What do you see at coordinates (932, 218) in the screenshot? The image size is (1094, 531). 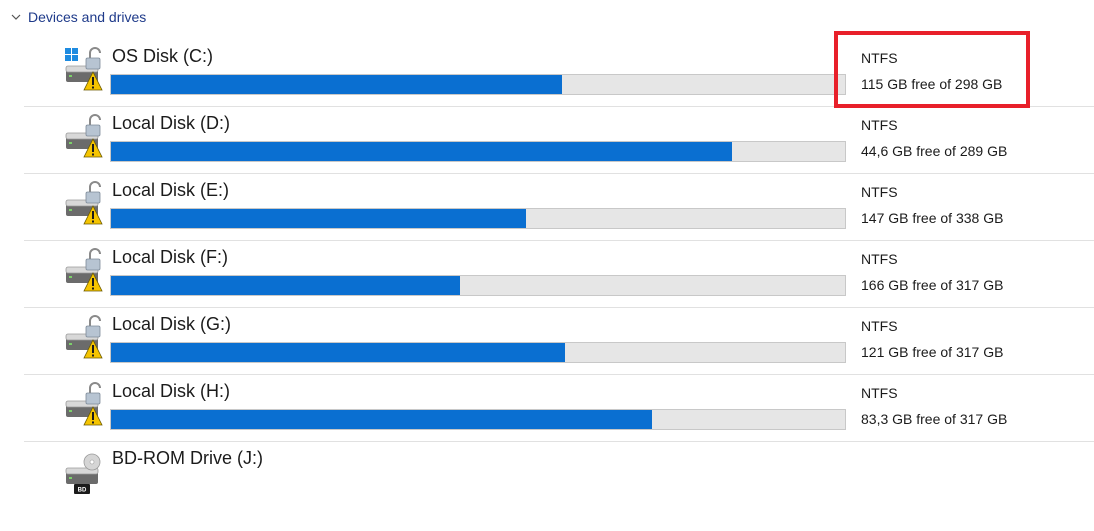 I see `free-space-label: 147 GB free of 338 GB` at bounding box center [932, 218].